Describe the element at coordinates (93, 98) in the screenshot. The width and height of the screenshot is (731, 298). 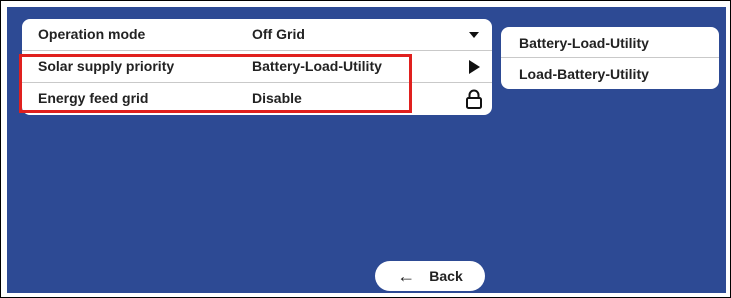
I see `energy-feed-grid-label: Energy feed grid` at that location.